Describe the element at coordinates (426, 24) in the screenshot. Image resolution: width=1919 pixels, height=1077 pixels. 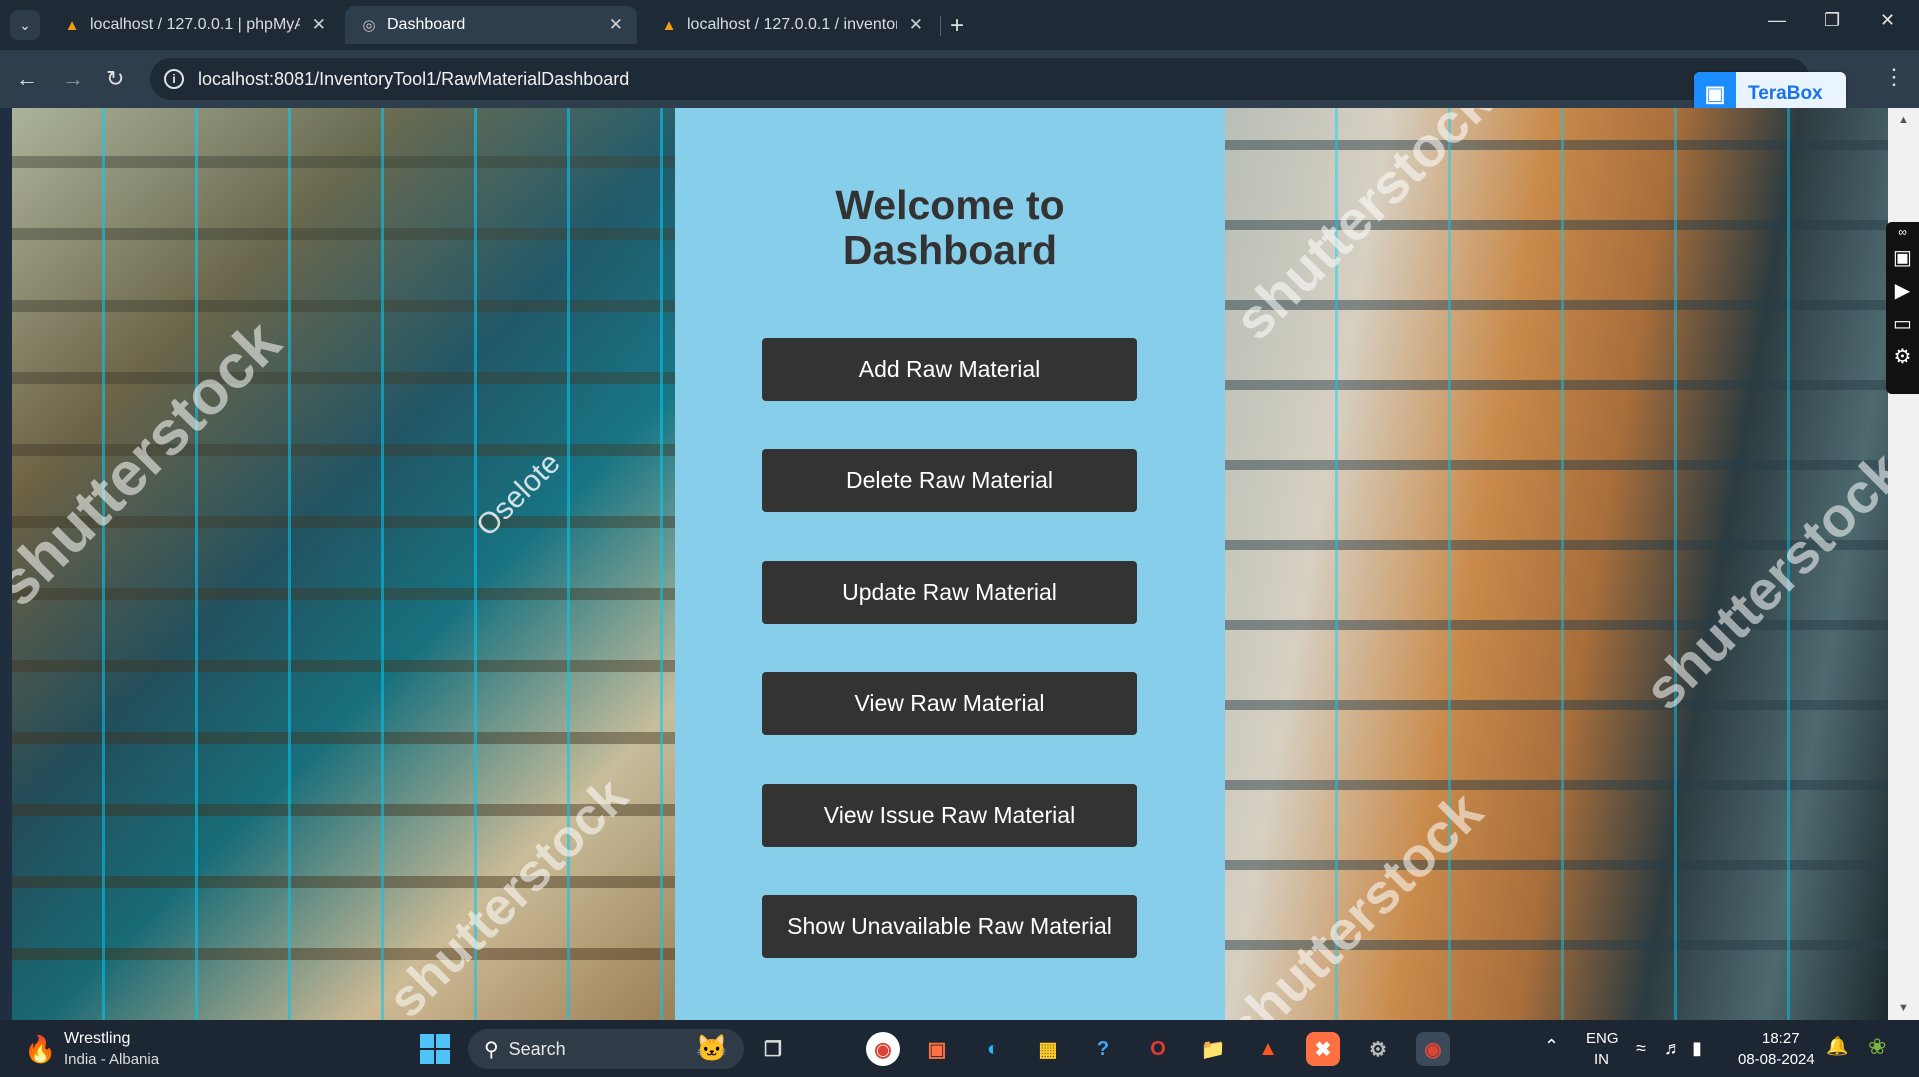
I see `tab-title: Dashboard` at that location.